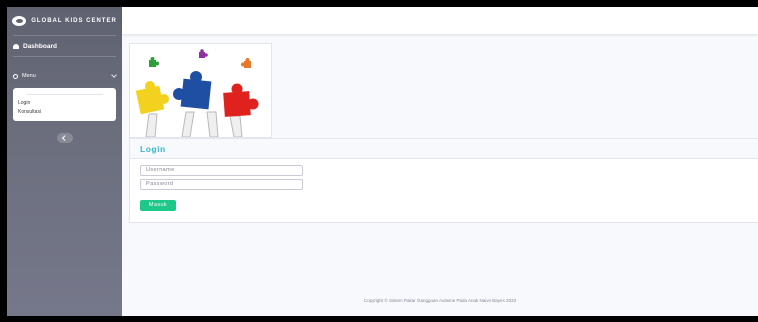 The height and width of the screenshot is (322, 758). Describe the element at coordinates (154, 62) in the screenshot. I see `puzzle-piece-green` at that location.